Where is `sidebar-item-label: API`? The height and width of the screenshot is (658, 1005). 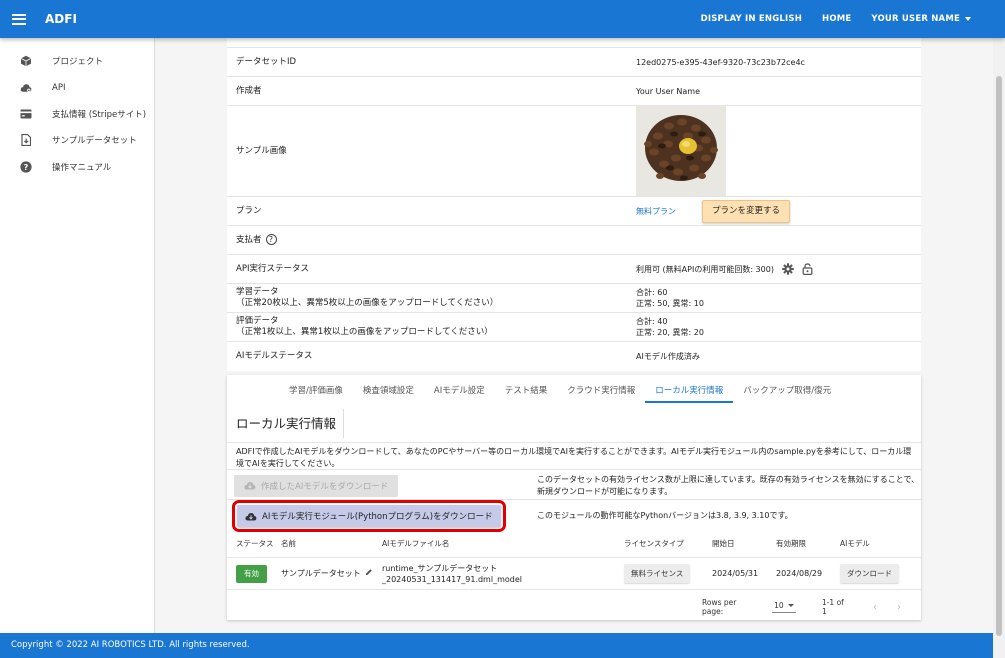
sidebar-item-label: API is located at coordinates (59, 87).